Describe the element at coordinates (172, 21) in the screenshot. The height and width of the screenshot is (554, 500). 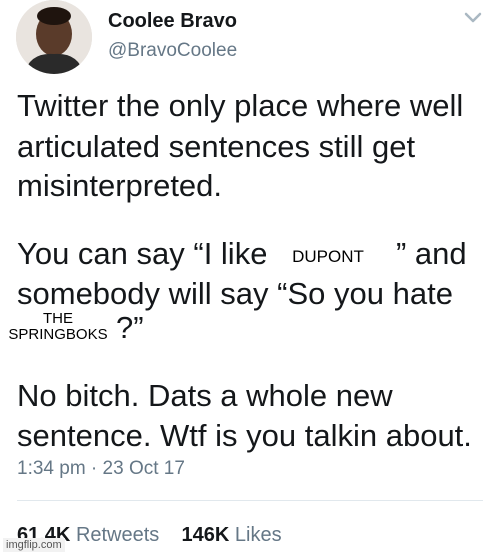
I see `display-name: Coolee Bravo` at that location.